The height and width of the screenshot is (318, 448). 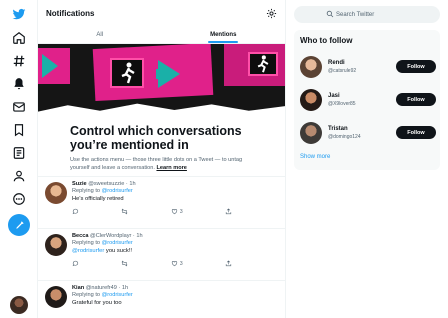 What do you see at coordinates (19, 107) in the screenshot?
I see `messages-icon` at bounding box center [19, 107].